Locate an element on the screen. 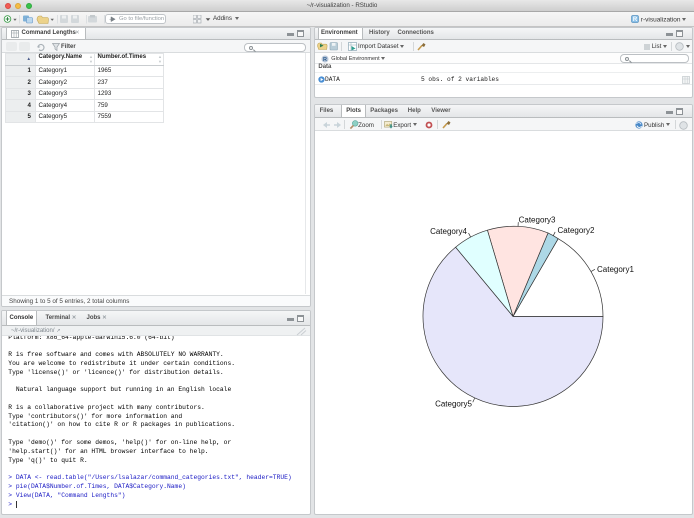 This screenshot has width=694, height=518. svg-text: Category3 is located at coordinates (537, 220).